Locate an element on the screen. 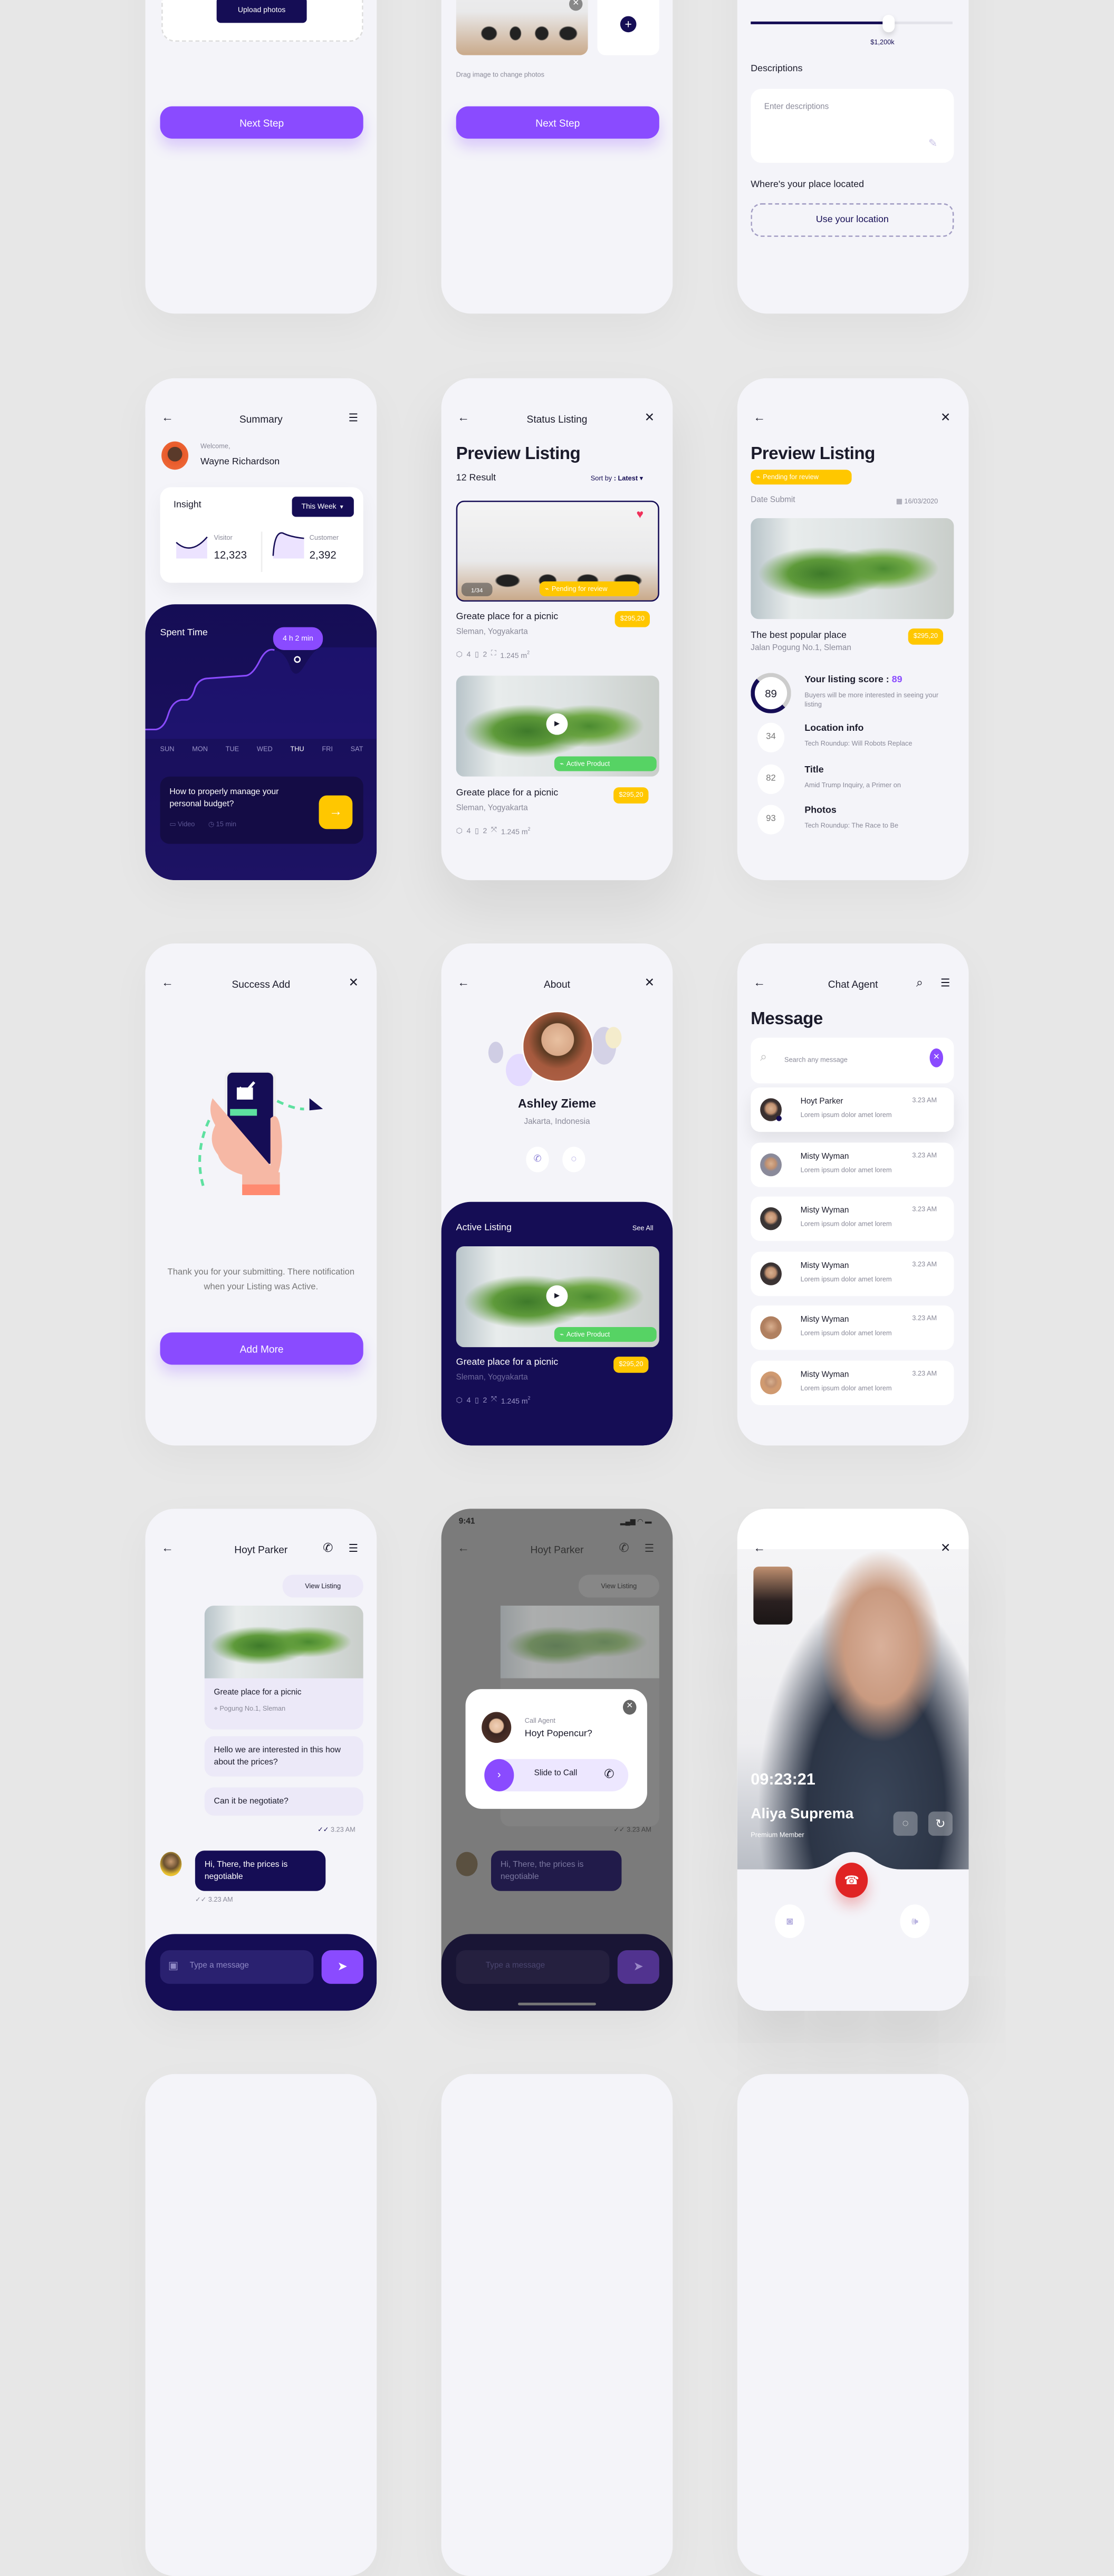  clear-search-icon: ✕ is located at coordinates (936, 1057).